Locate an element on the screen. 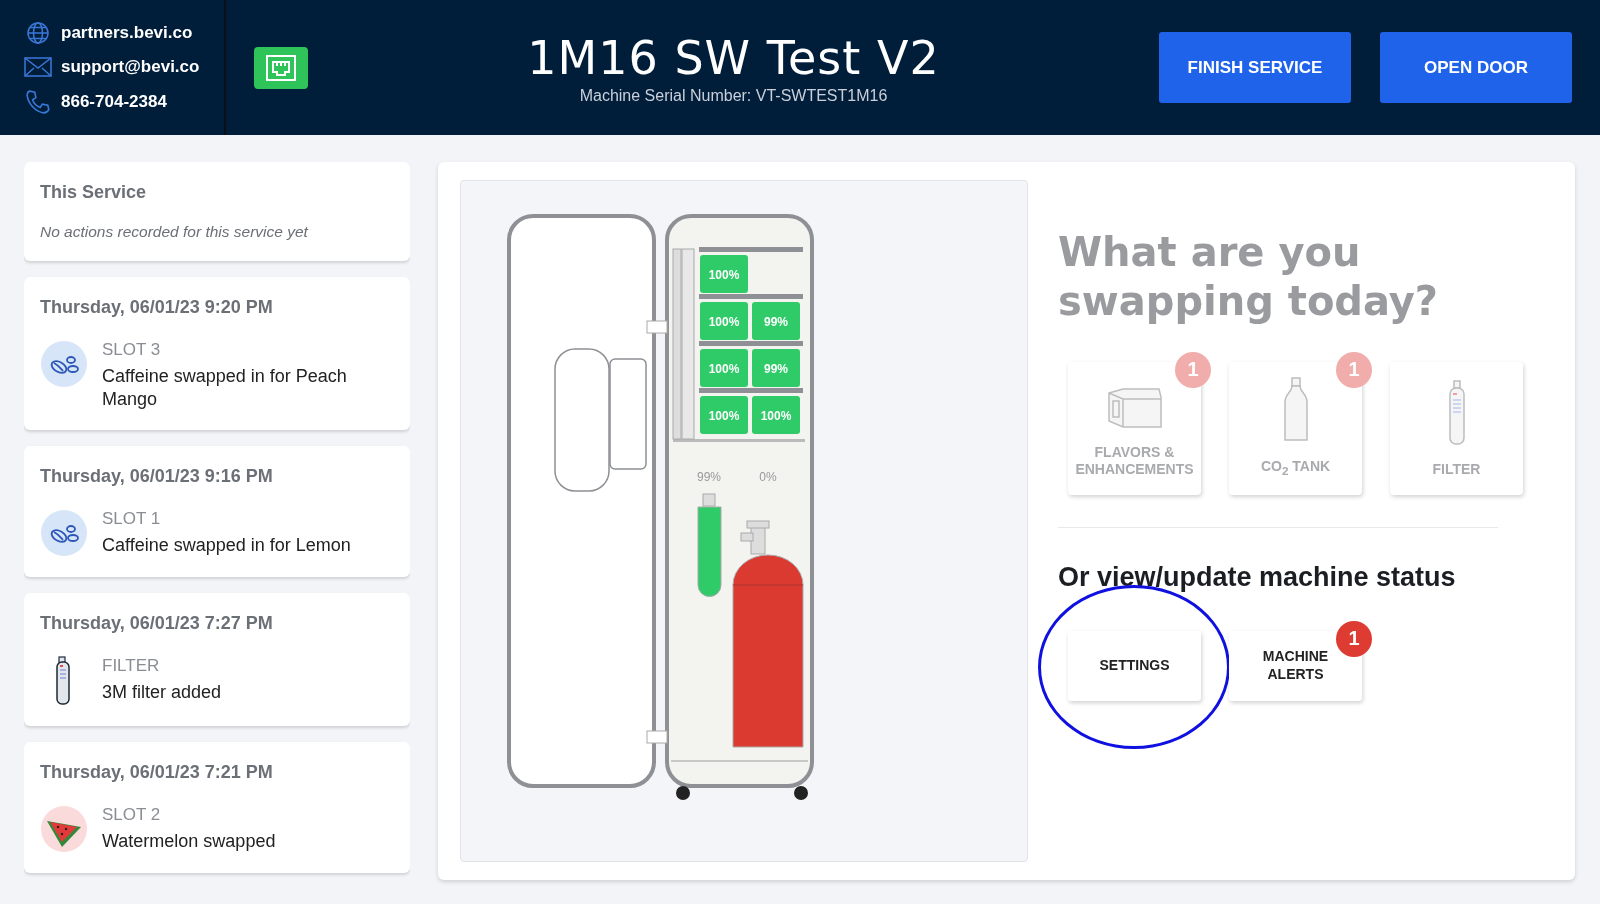 The width and height of the screenshot is (1600, 904). event-text: 3M filter added is located at coordinates (162, 692).